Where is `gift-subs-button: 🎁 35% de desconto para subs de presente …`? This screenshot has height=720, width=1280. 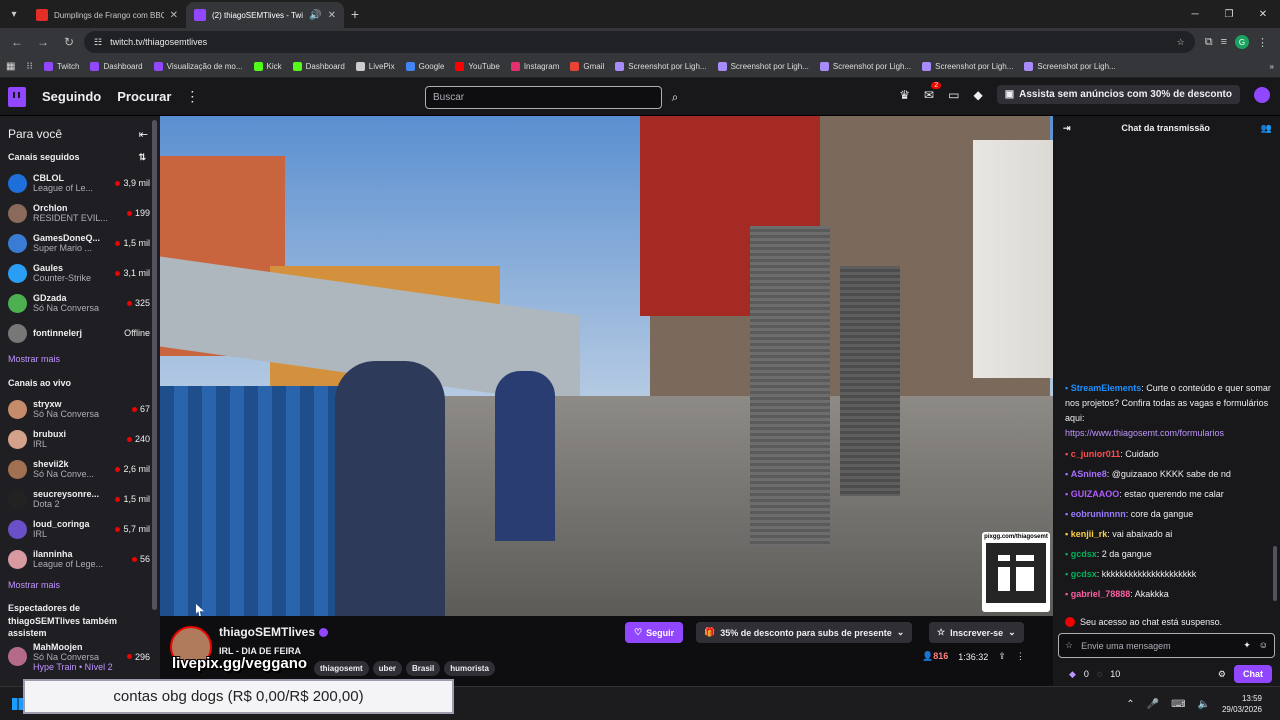
gift-subs-button: 🎁 35% de desconto para subs de presente … is located at coordinates (804, 632).